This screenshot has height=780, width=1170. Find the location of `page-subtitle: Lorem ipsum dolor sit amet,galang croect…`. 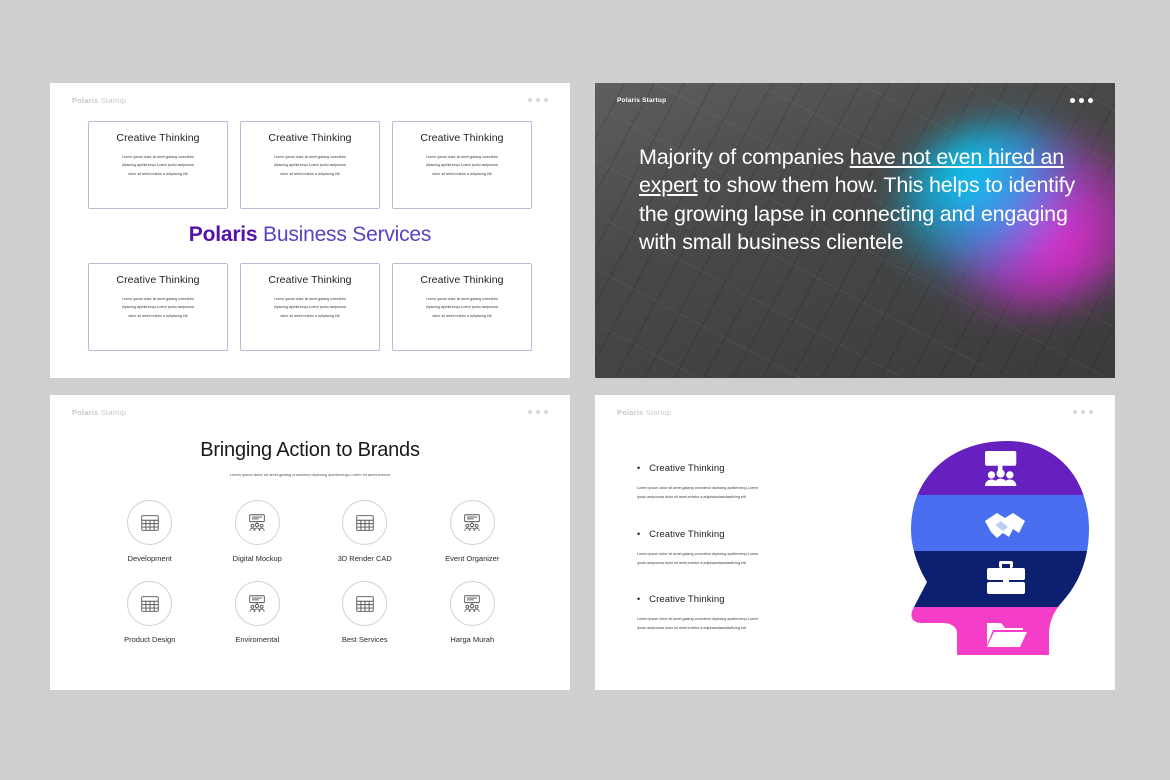

page-subtitle: Lorem ipsum dolor sit amet,galang croect… is located at coordinates (310, 475).